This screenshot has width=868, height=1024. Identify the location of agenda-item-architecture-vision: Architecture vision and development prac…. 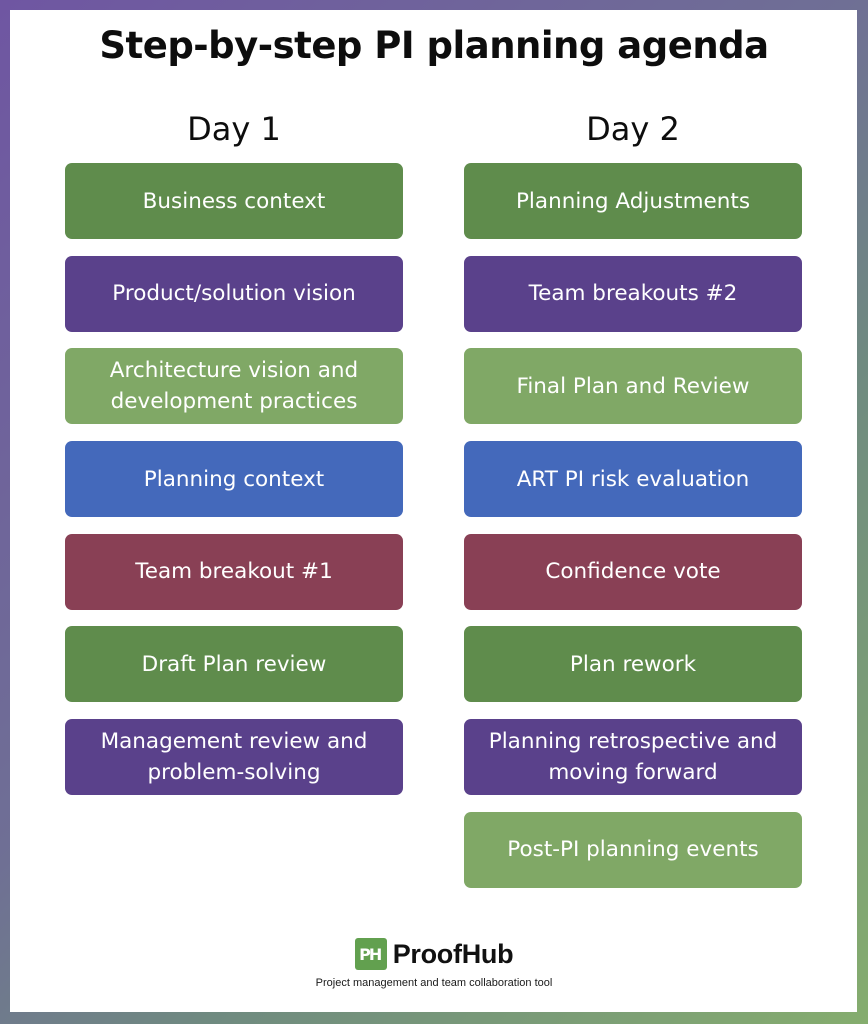
(234, 386).